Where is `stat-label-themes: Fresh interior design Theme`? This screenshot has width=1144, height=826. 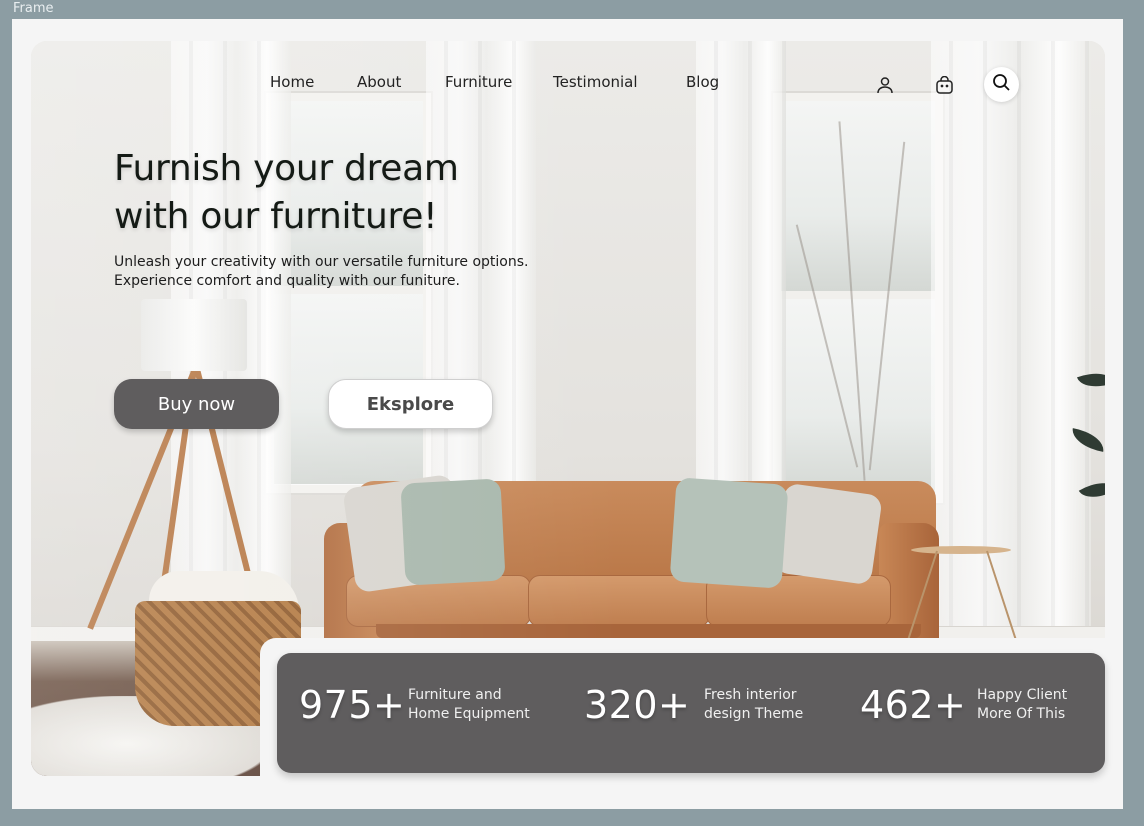
stat-label-themes: Fresh interior design Theme is located at coordinates (774, 705).